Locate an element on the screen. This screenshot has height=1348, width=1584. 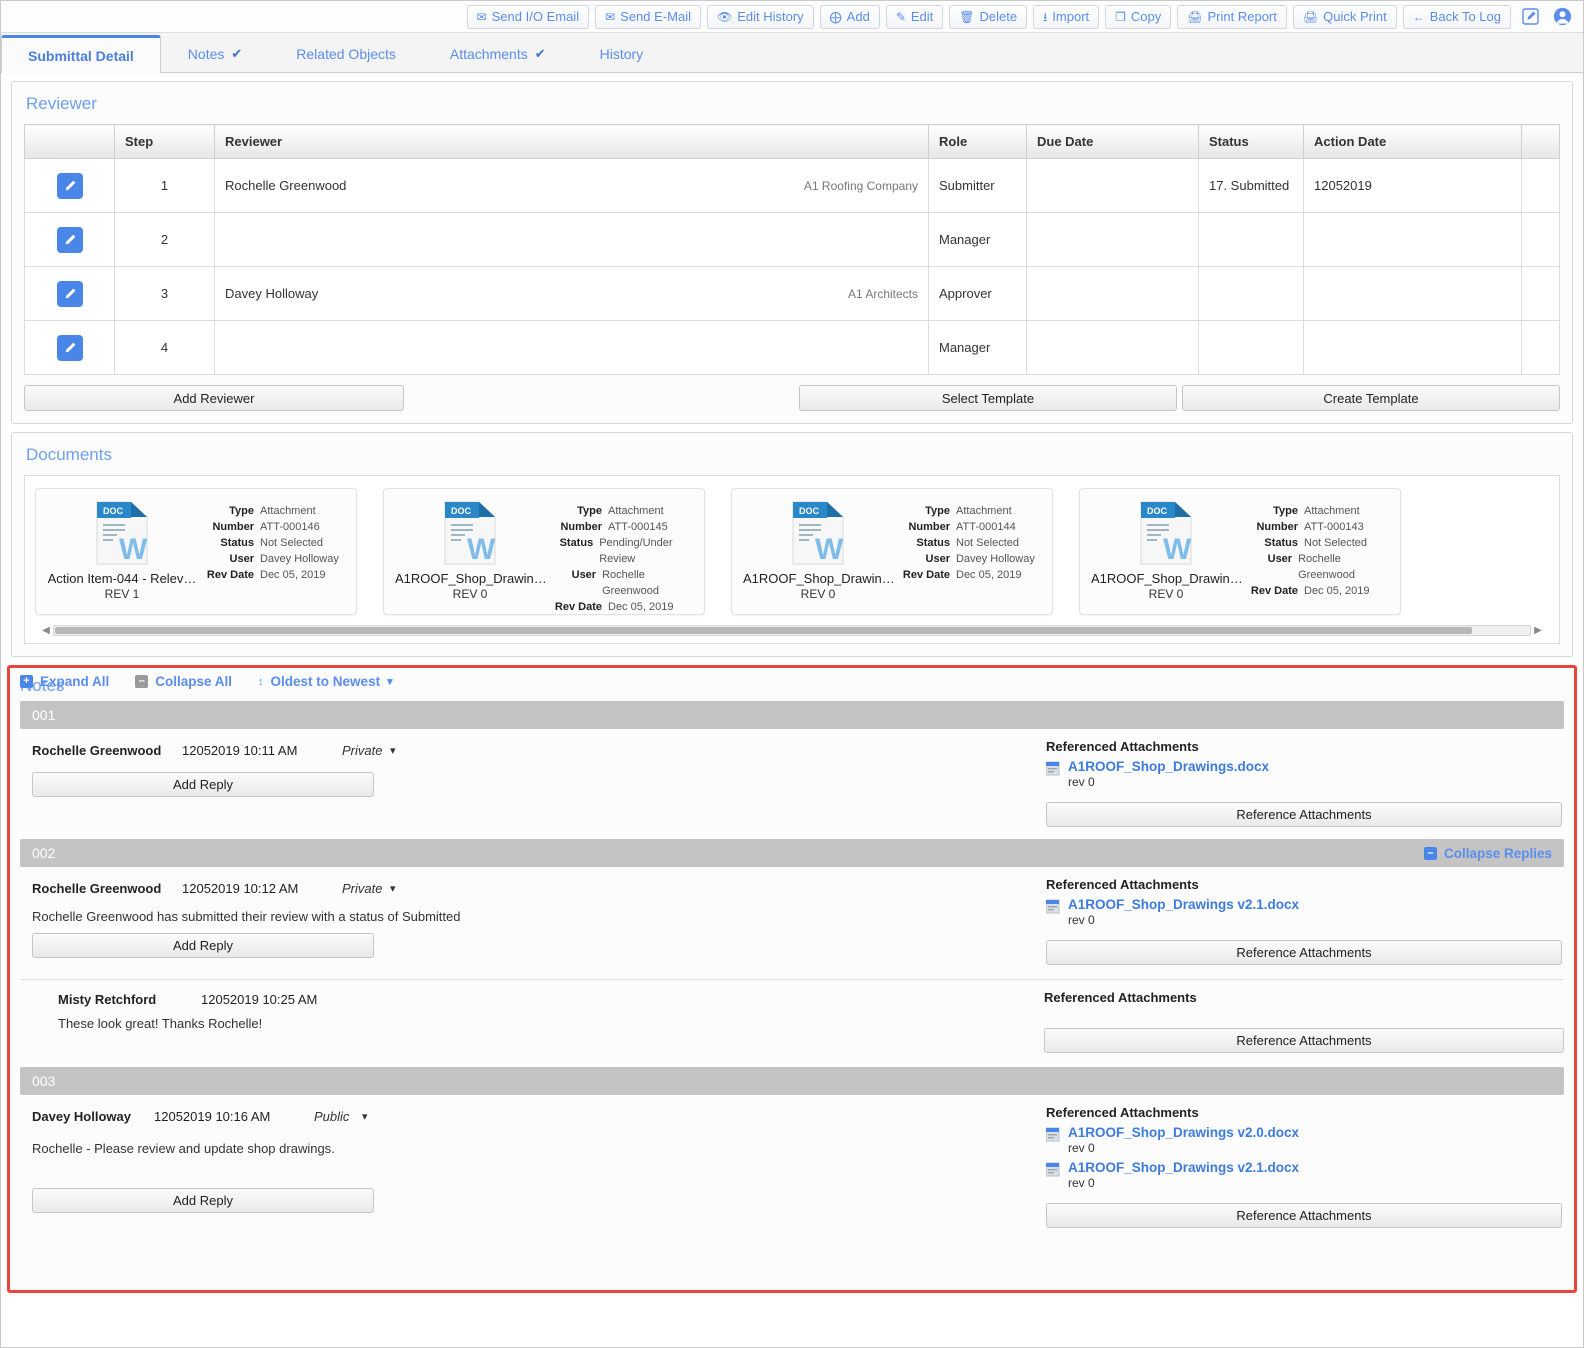
edit-button: ✎ Edit is located at coordinates (914, 16).